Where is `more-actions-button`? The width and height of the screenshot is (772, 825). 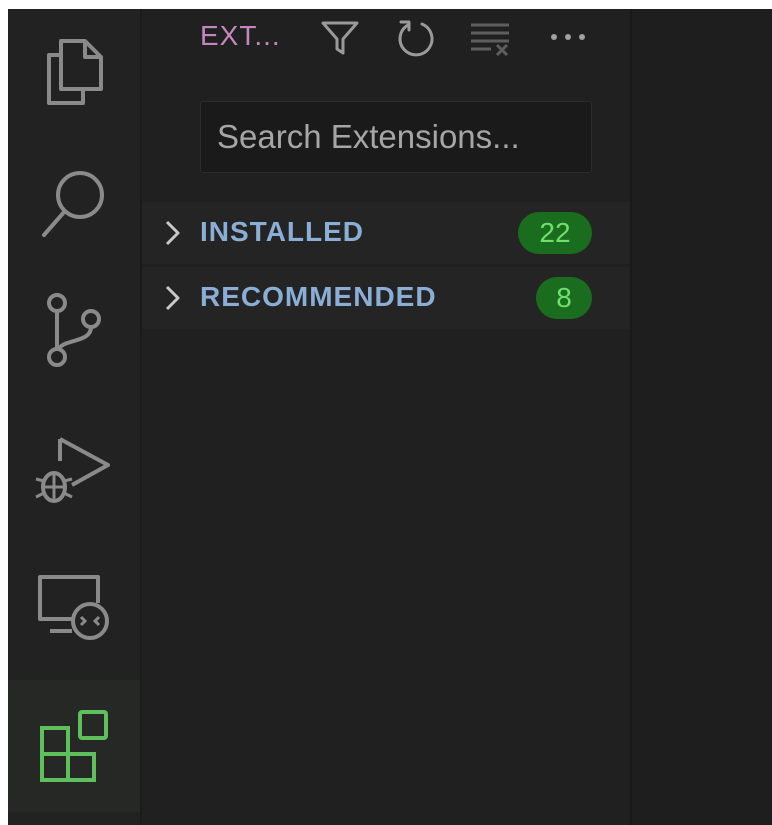 more-actions-button is located at coordinates (568, 37).